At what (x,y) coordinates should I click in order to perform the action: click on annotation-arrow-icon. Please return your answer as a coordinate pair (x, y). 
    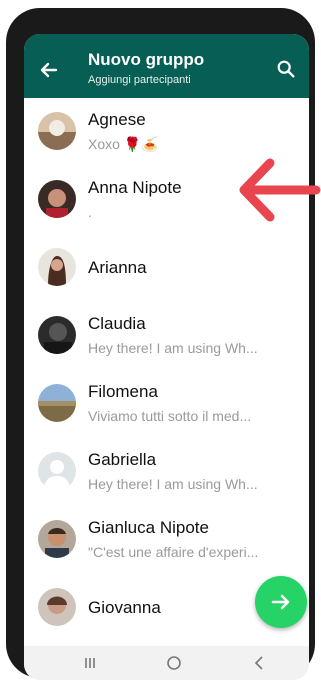
    Looking at the image, I should click on (280, 190).